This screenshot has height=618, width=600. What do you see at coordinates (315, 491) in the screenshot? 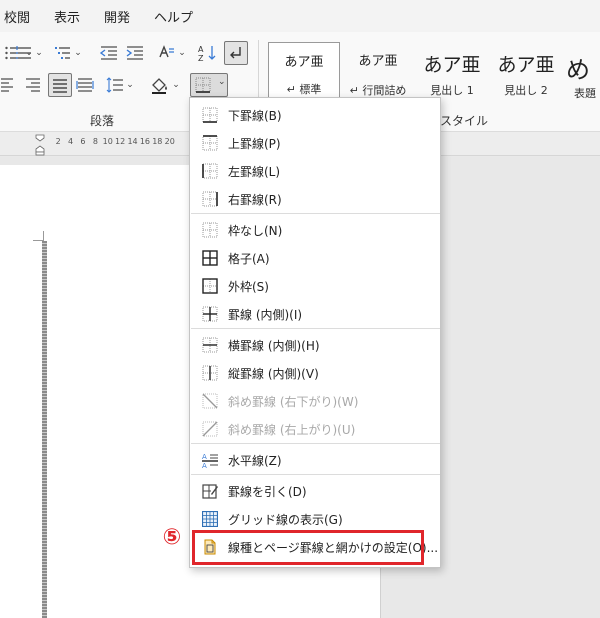
I see `menu-item-draw-table: 罫線を引く(D)` at bounding box center [315, 491].